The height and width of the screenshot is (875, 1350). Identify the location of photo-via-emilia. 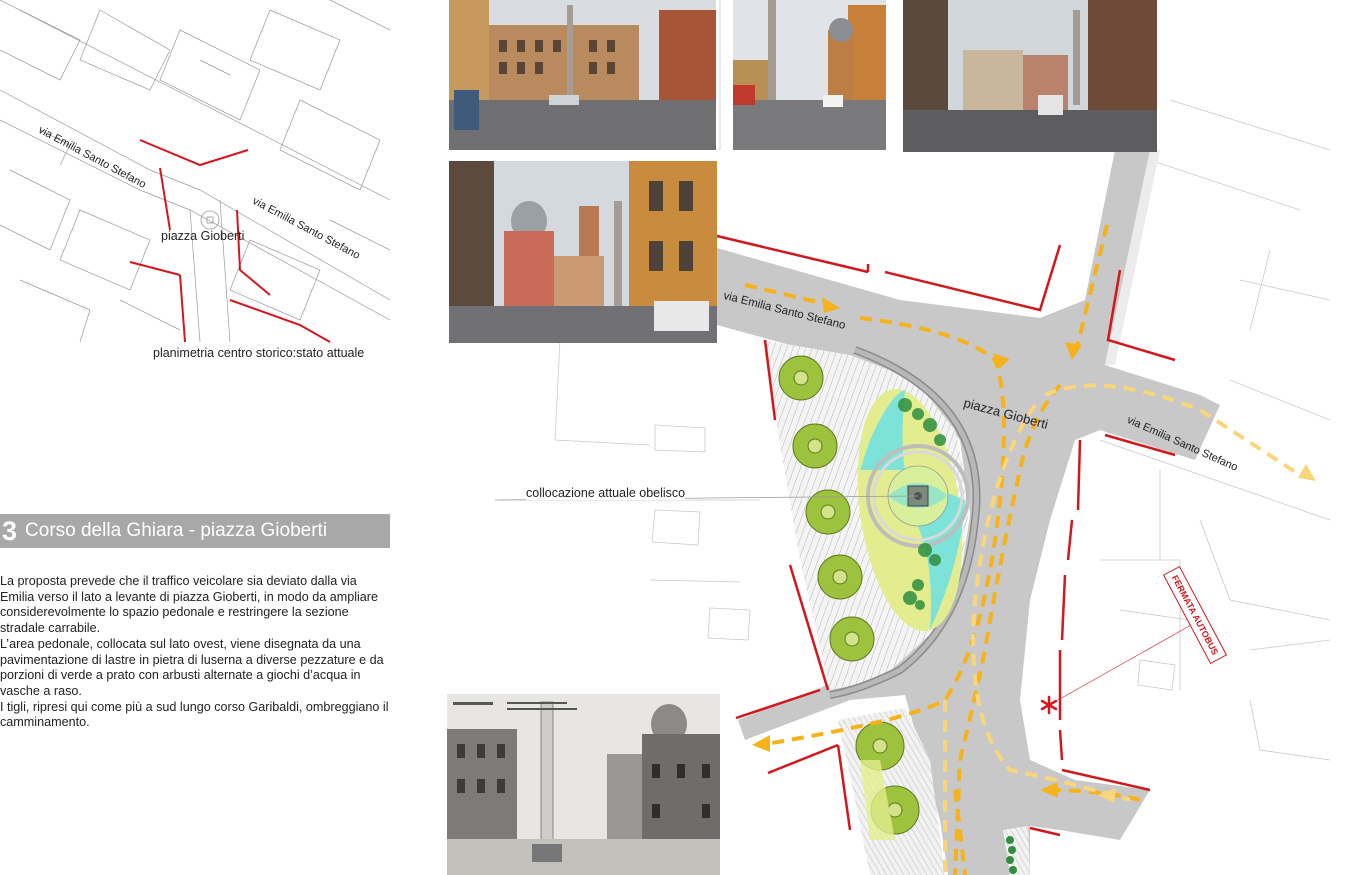
(1030, 76).